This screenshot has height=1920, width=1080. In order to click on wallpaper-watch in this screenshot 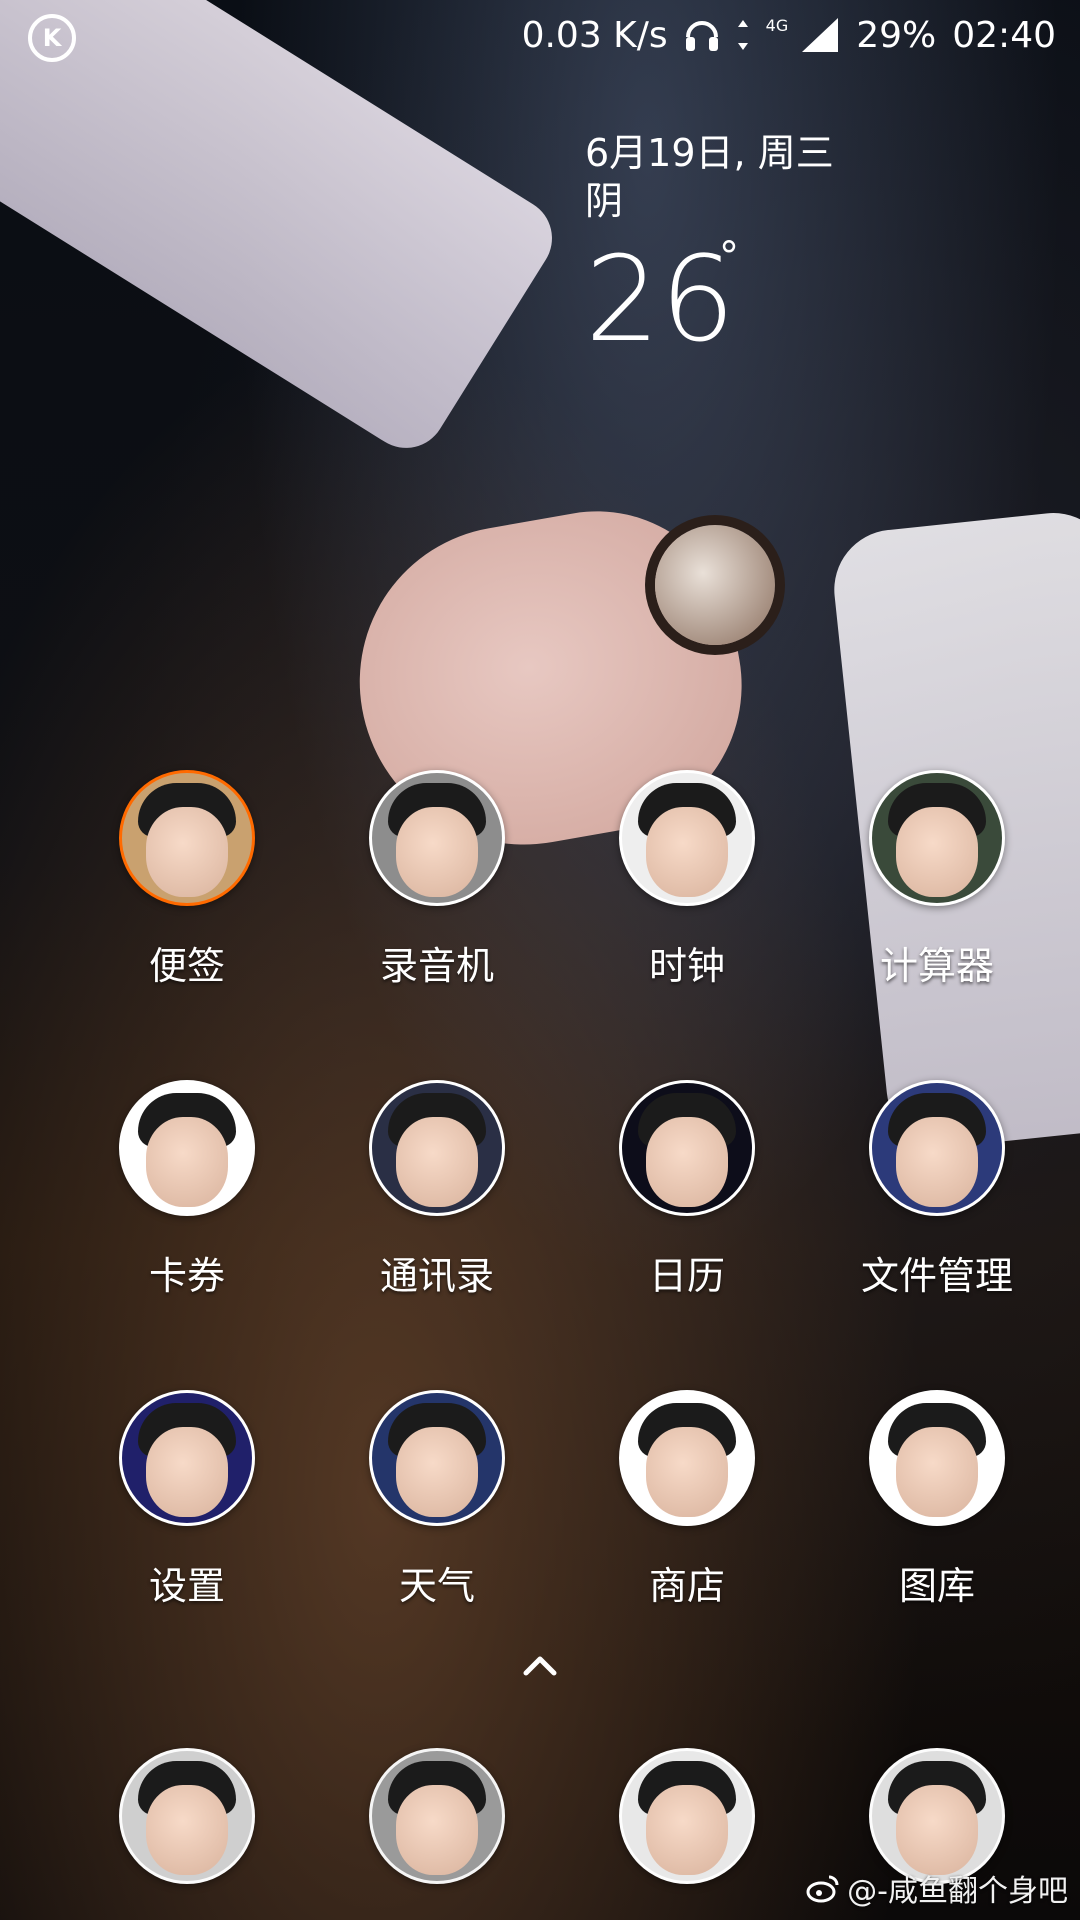, I will do `click(715, 585)`.